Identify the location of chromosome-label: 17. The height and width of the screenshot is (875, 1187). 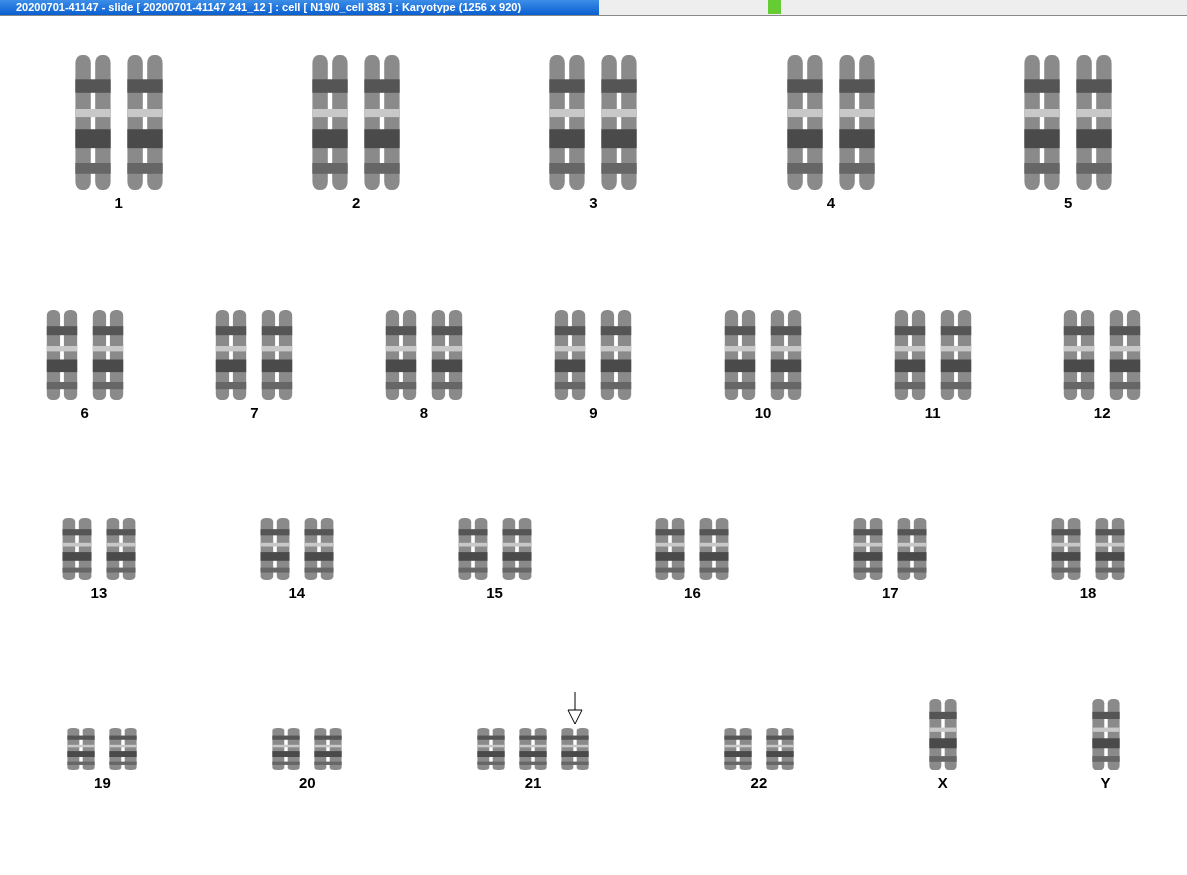
(890, 592).